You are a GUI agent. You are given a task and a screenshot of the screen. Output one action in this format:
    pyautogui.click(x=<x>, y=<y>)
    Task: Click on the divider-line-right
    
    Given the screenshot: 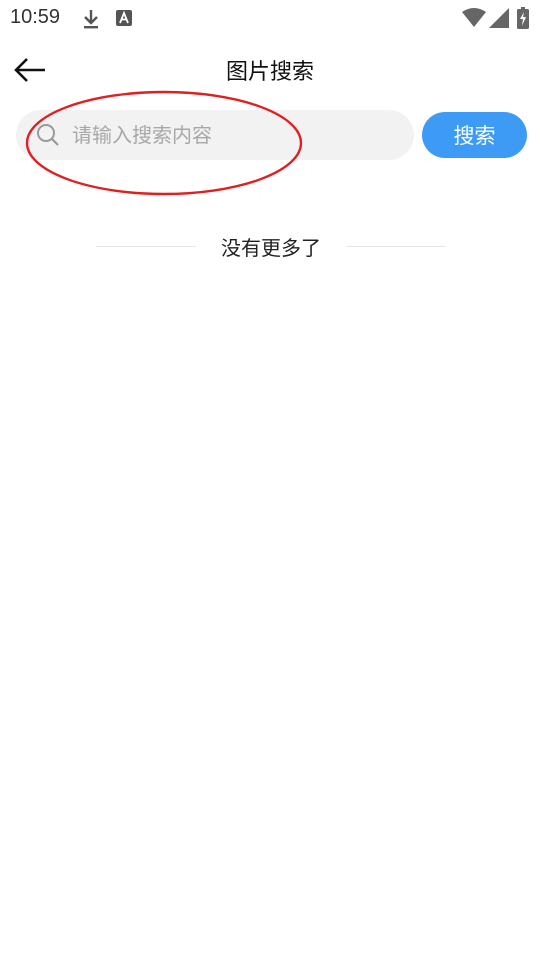 What is the action you would take?
    pyautogui.click(x=396, y=246)
    